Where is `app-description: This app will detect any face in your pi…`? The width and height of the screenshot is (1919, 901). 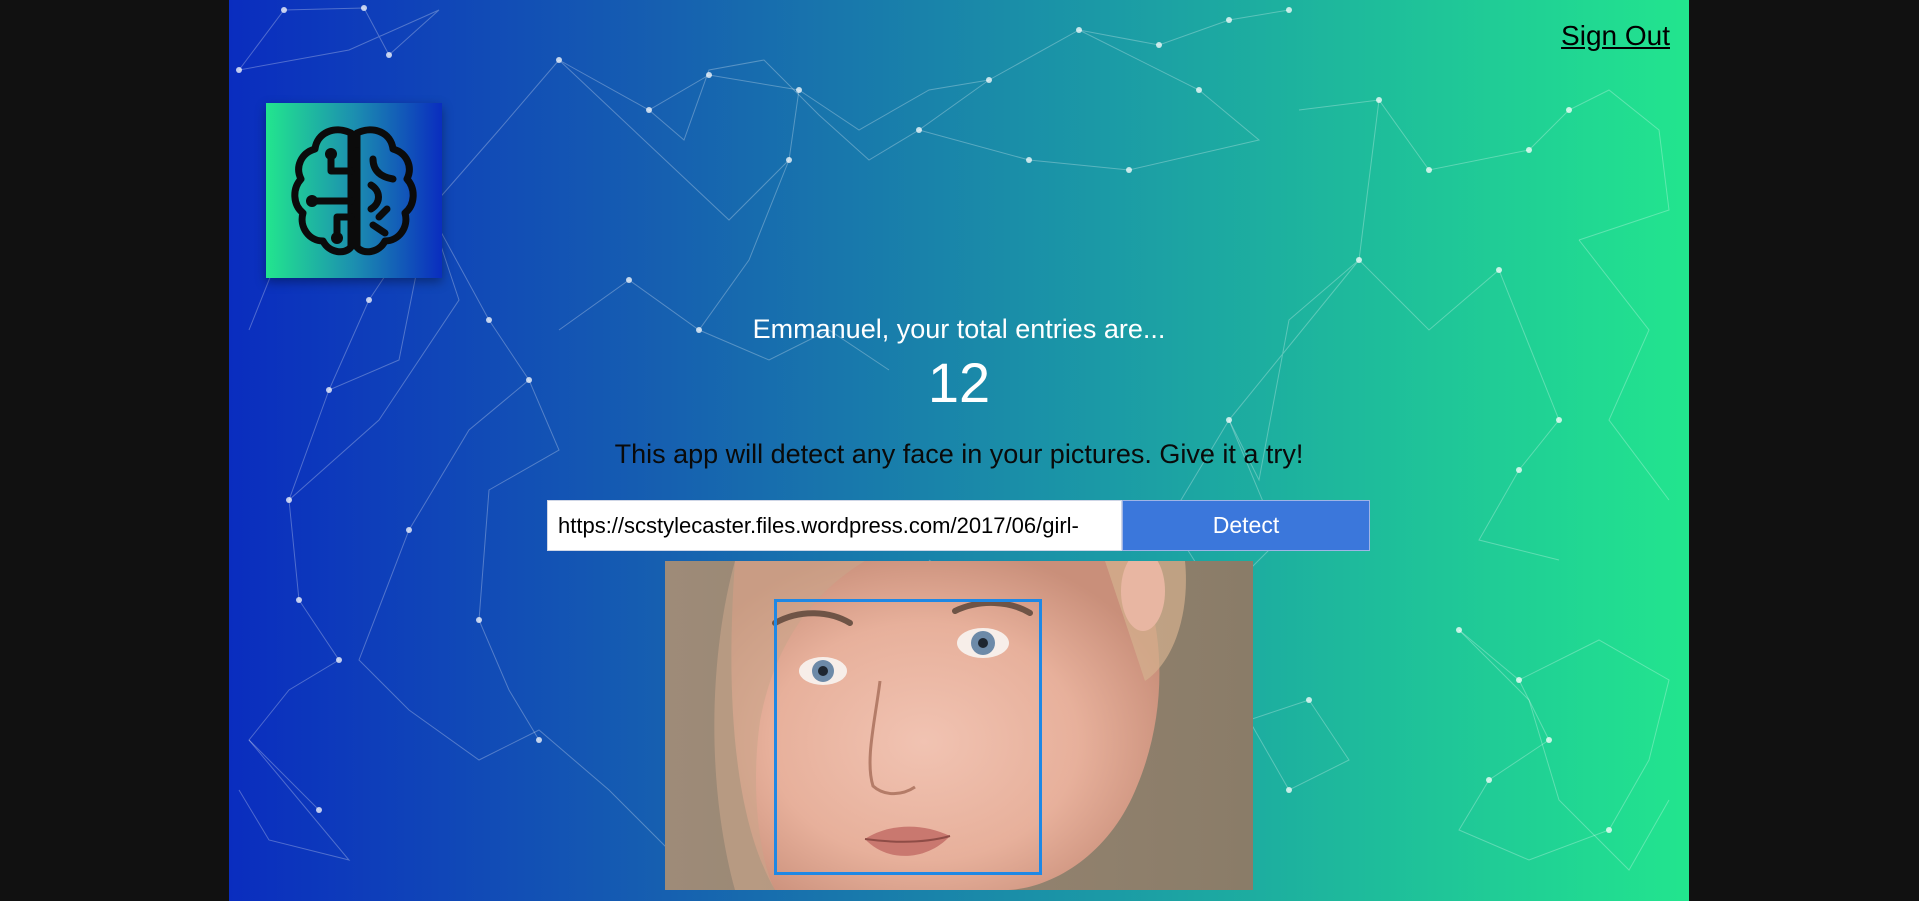 app-description: This app will detect any face in your pi… is located at coordinates (959, 454).